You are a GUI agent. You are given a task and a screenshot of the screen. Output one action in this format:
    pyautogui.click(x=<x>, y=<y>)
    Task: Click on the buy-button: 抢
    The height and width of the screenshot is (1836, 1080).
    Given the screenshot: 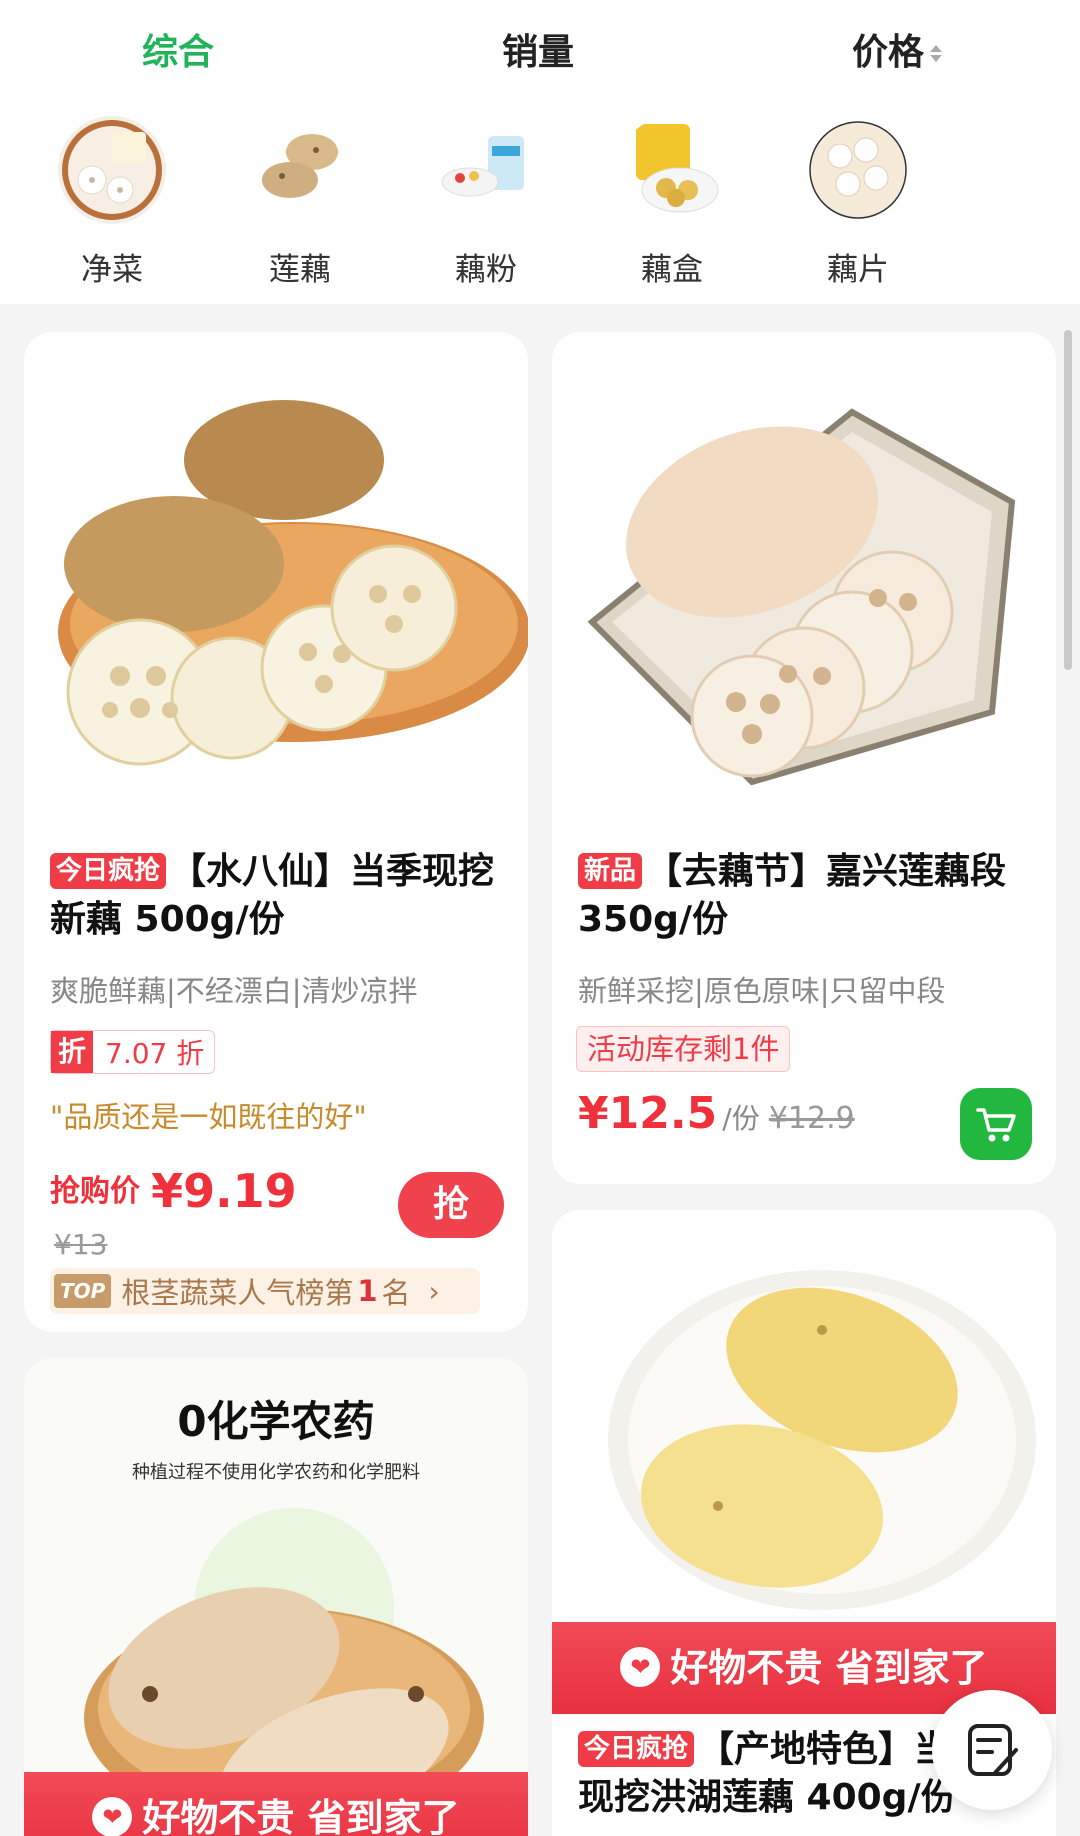 What is the action you would take?
    pyautogui.click(x=451, y=1205)
    